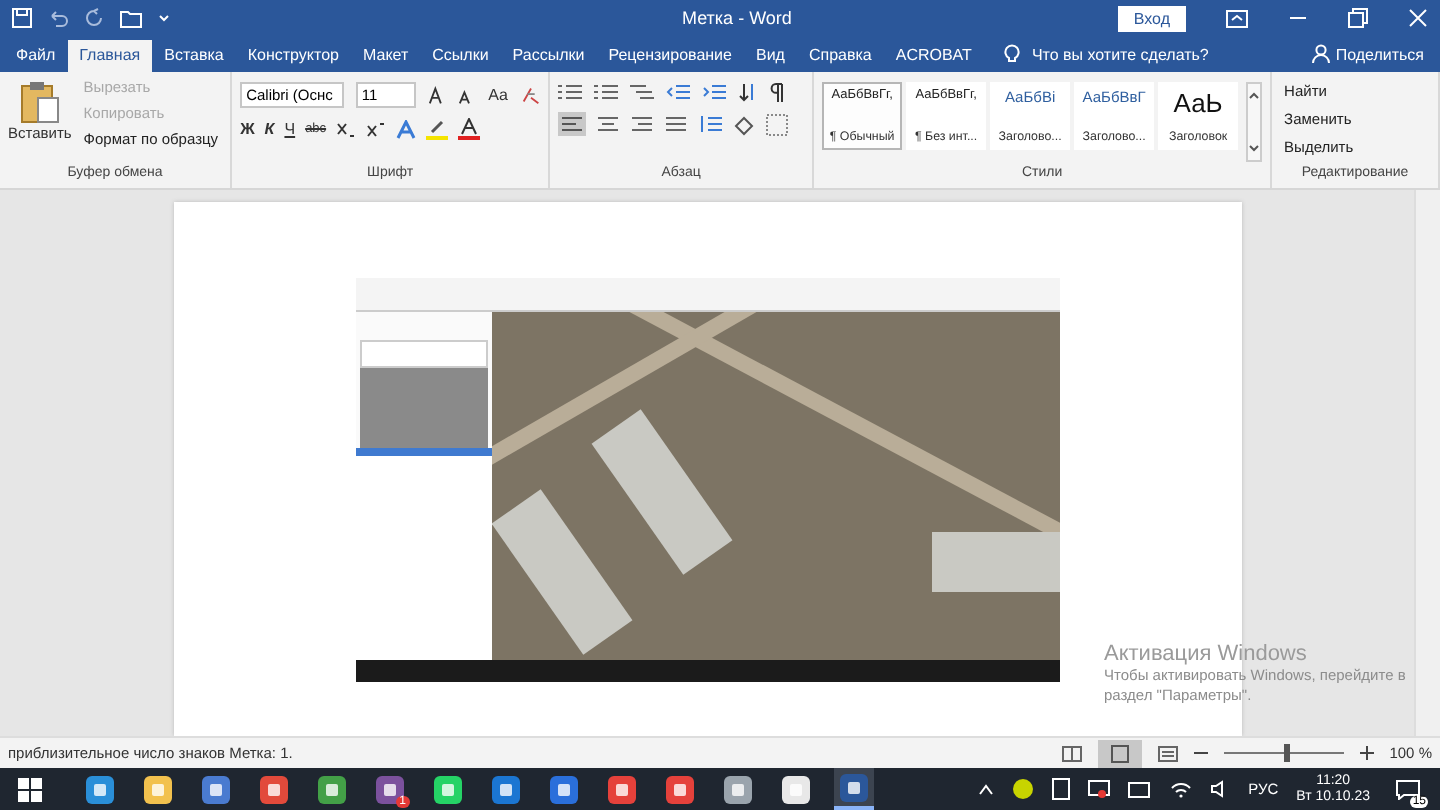 The width and height of the screenshot is (1440, 810). What do you see at coordinates (1119, 753) in the screenshot?
I see `print-layout-icon` at bounding box center [1119, 753].